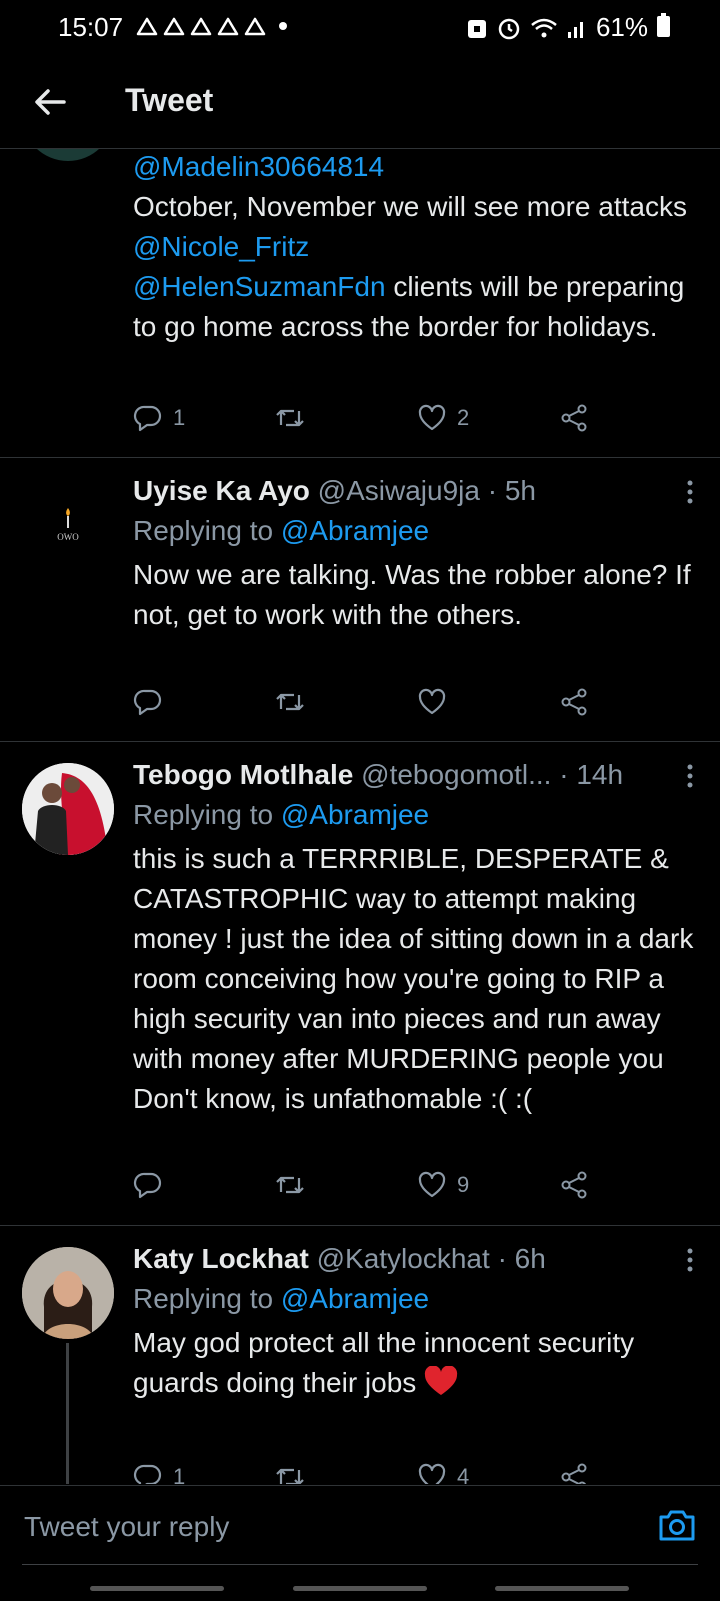  Describe the element at coordinates (243, 774) in the screenshot. I see `author-name: Tebogo Motlhale` at that location.